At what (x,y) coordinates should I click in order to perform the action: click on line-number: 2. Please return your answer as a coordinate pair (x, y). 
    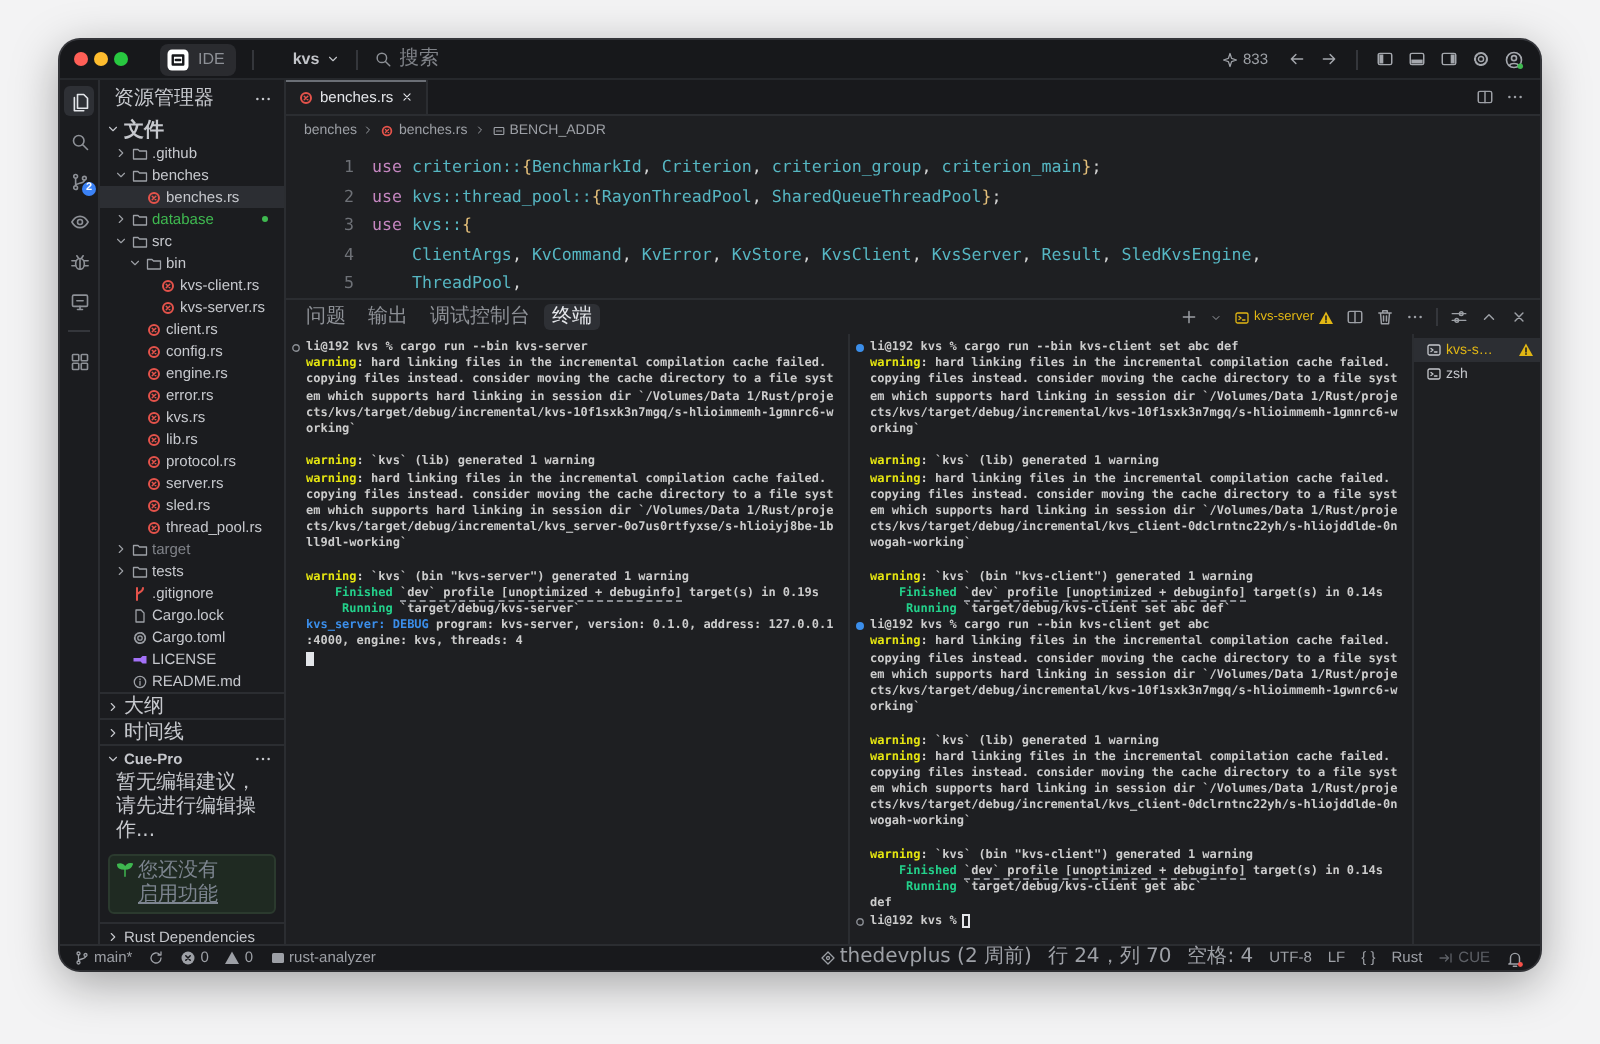
    Looking at the image, I should click on (348, 196).